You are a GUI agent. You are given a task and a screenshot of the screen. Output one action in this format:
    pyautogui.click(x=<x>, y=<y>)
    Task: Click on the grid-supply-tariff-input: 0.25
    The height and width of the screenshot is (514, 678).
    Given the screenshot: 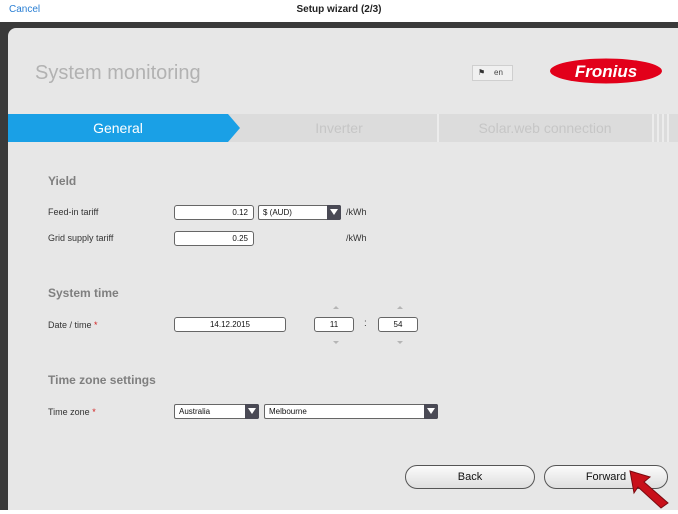 What is the action you would take?
    pyautogui.click(x=214, y=238)
    